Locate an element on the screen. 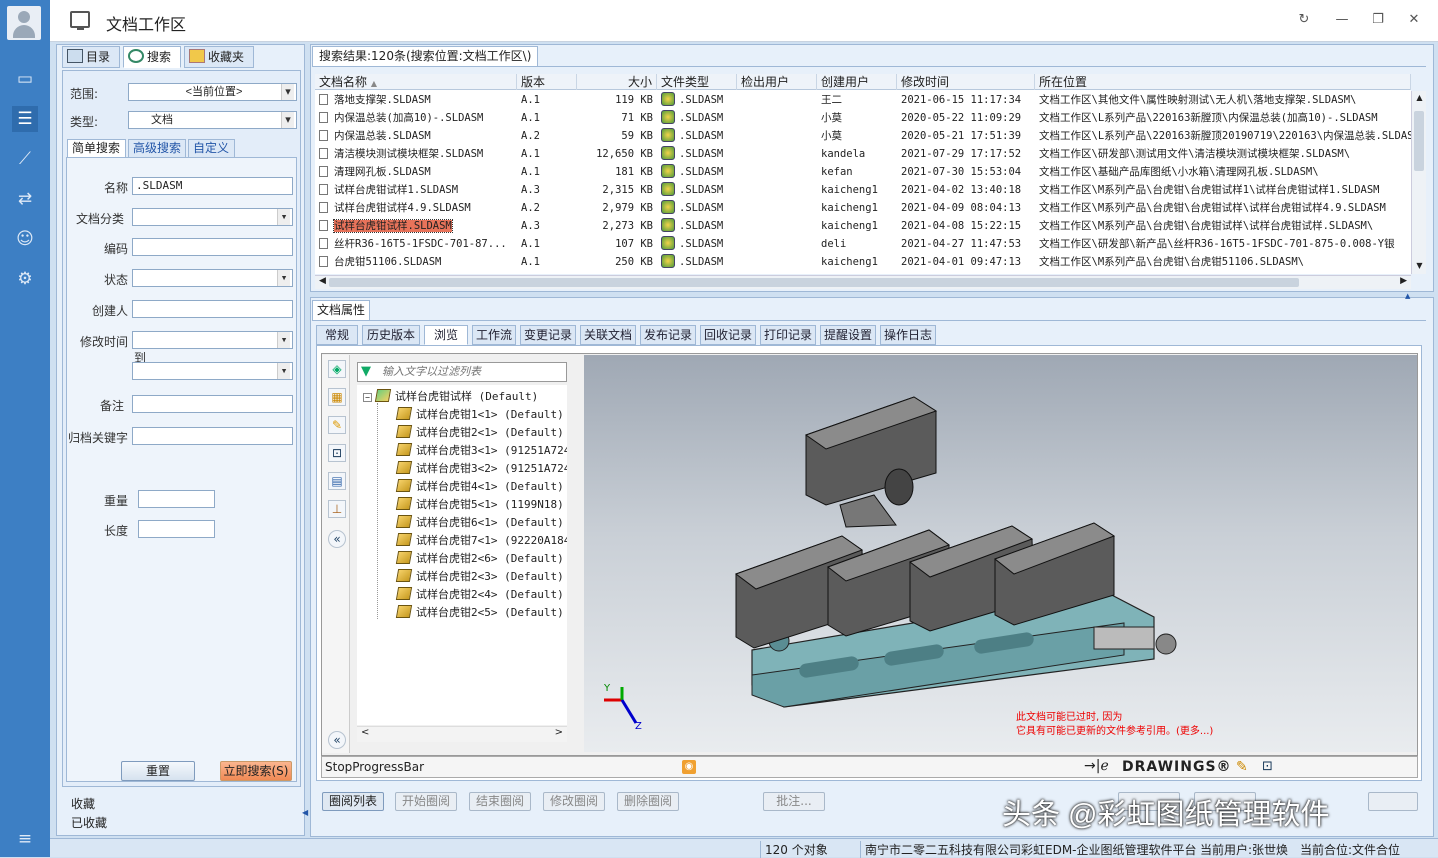 This screenshot has width=1438, height=858. tab-simple-search: 简单搜索 is located at coordinates (96, 148).